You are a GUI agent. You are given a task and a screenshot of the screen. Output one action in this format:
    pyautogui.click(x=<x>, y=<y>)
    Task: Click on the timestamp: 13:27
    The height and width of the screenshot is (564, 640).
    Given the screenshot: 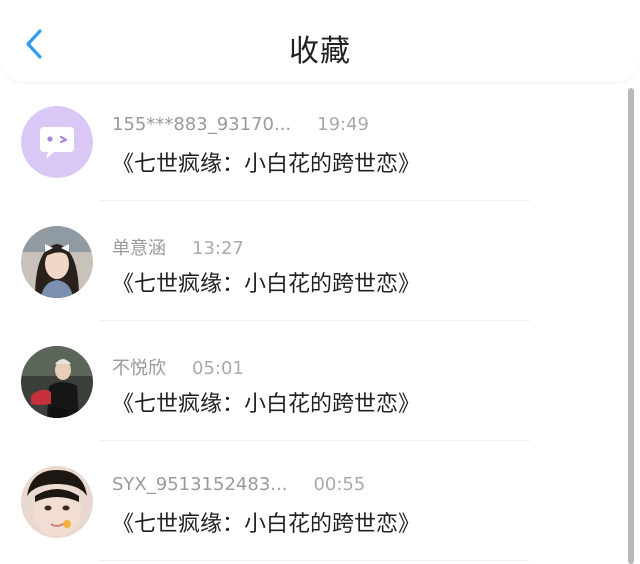 What is the action you would take?
    pyautogui.click(x=218, y=248)
    